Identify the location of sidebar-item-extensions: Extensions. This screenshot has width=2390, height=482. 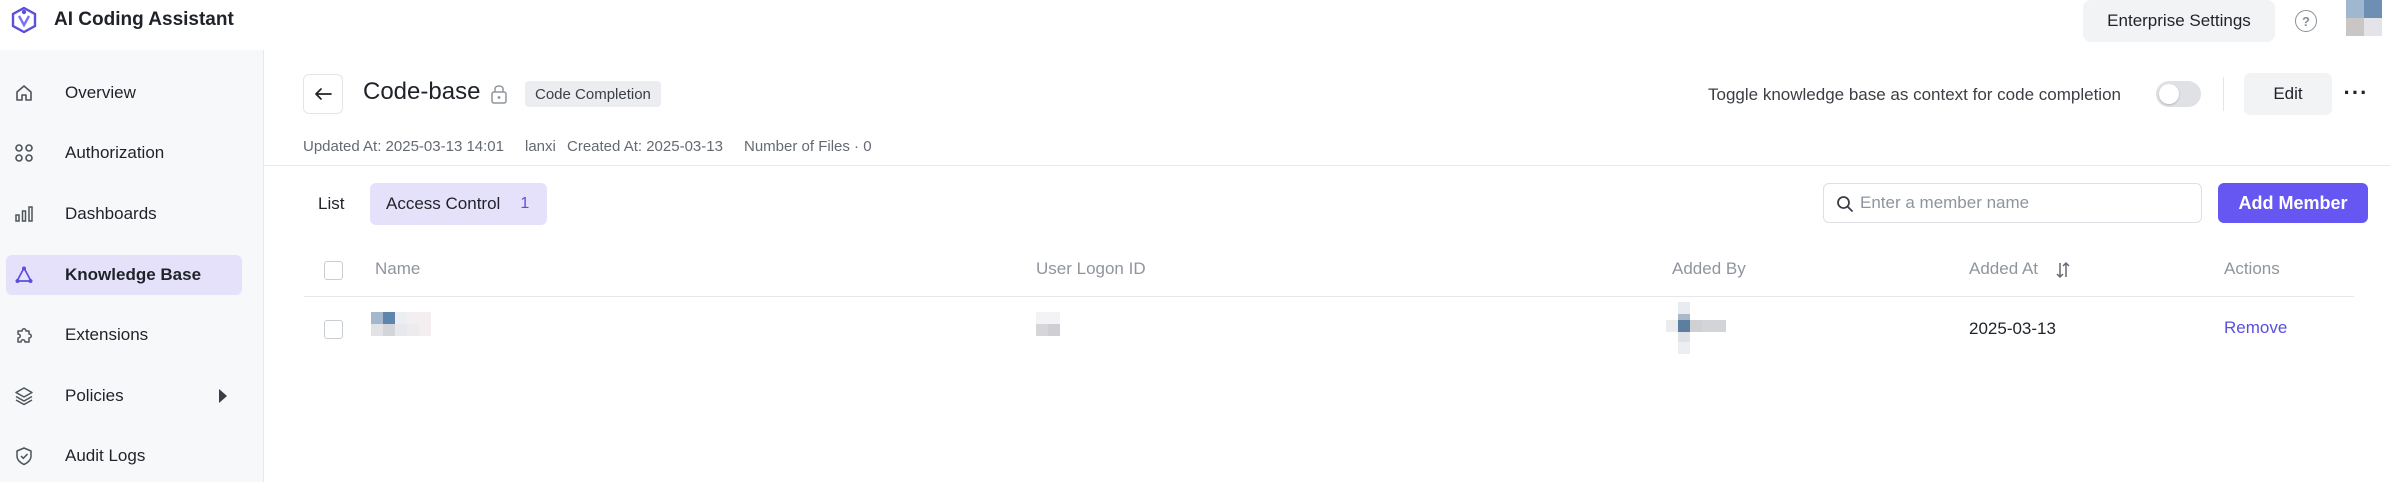
(124, 335).